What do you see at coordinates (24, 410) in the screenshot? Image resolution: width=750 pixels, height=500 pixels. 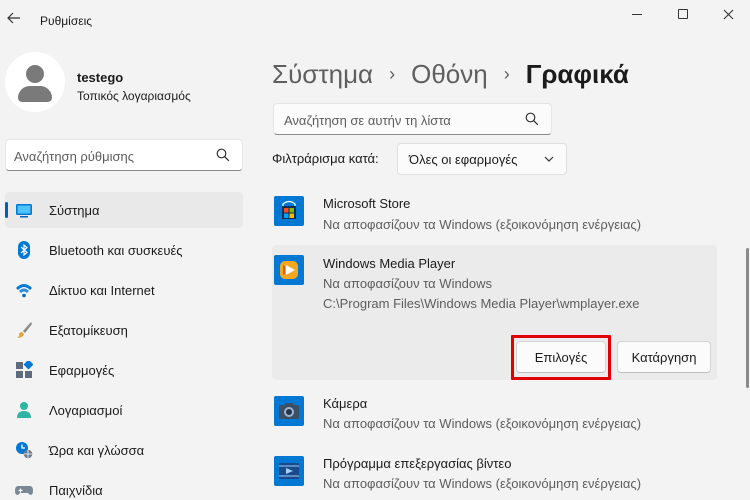 I see `account-icon` at bounding box center [24, 410].